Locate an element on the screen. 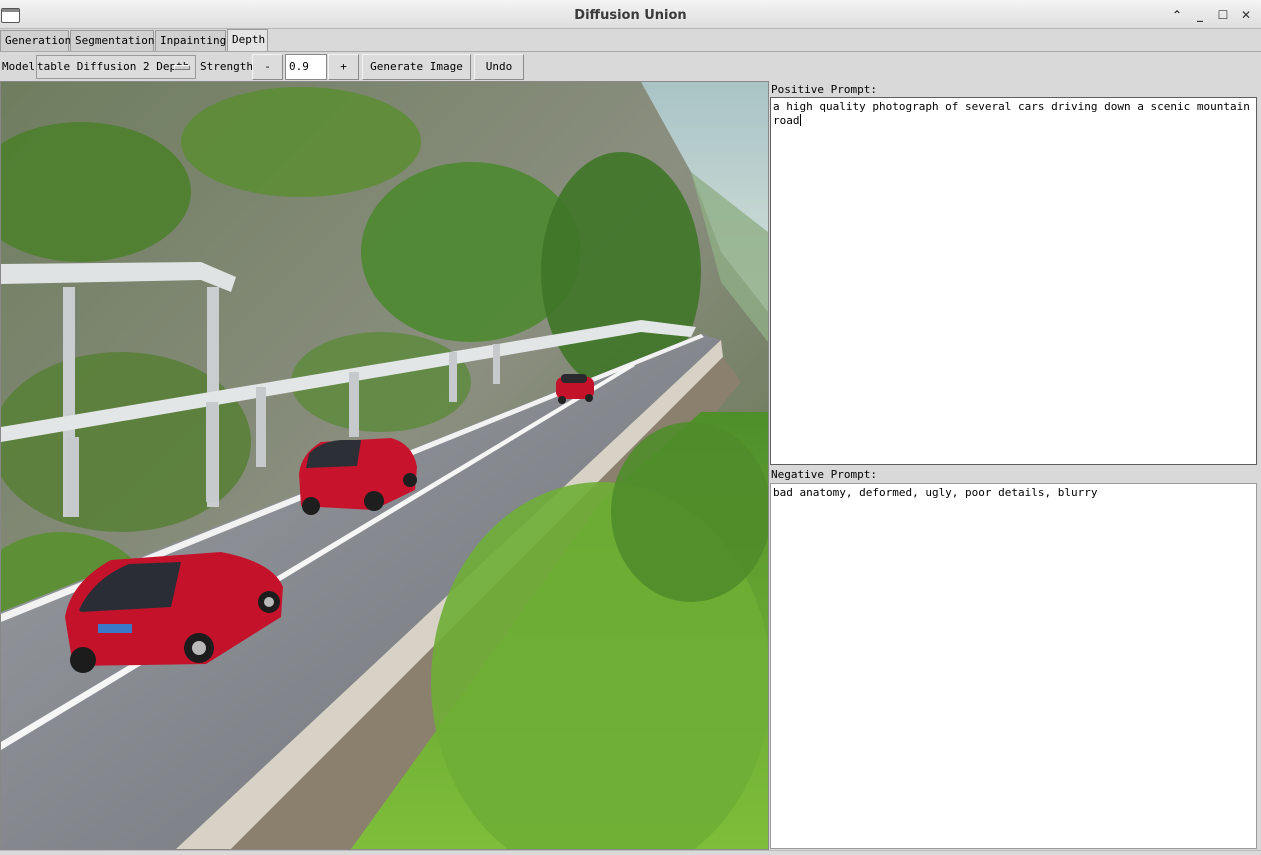  strength-decrement-button: - is located at coordinates (267, 67).